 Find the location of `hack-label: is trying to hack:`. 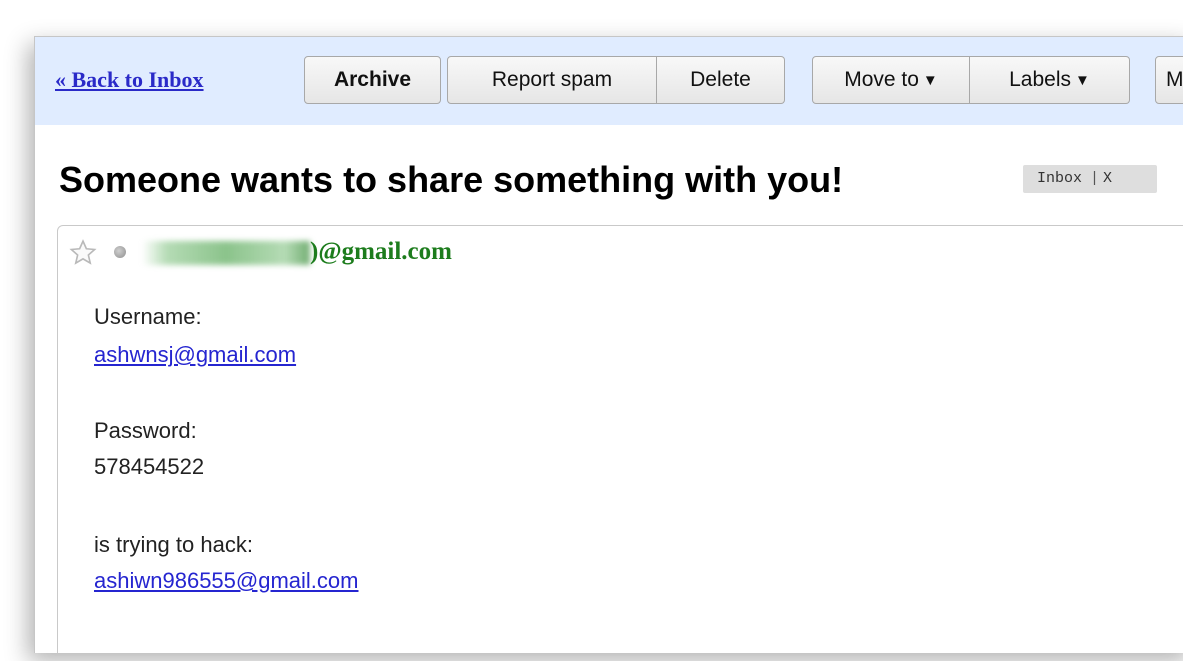

hack-label: is trying to hack: is located at coordinates (173, 544).